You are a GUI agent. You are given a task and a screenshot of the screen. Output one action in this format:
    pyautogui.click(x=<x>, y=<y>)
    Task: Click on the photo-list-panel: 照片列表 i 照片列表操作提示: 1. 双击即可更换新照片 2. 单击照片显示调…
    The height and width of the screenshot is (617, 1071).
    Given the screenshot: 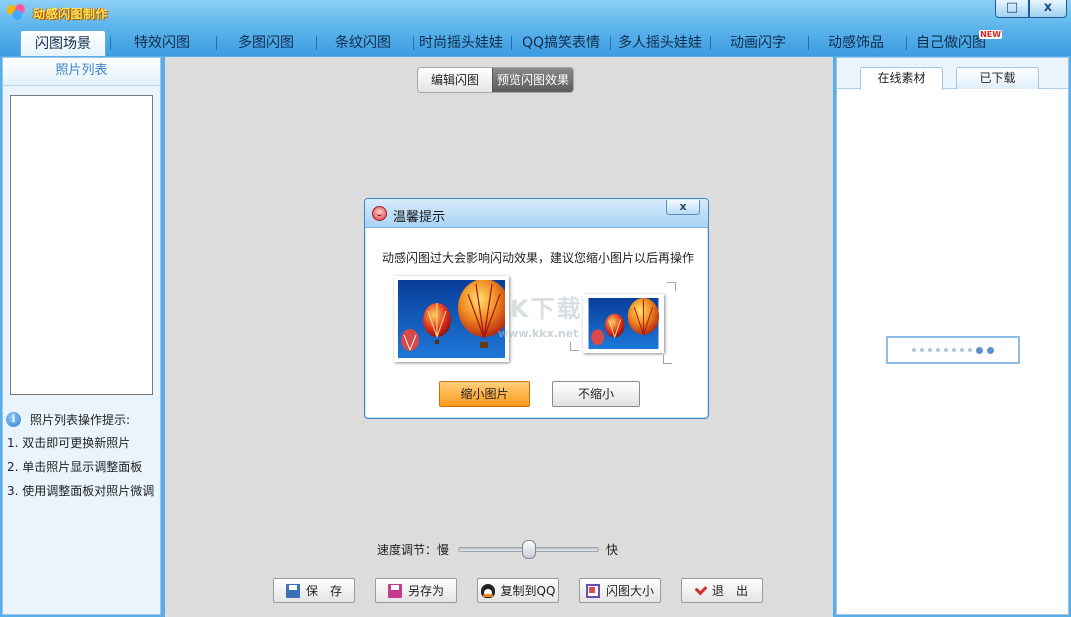 What is the action you would take?
    pyautogui.click(x=81, y=336)
    